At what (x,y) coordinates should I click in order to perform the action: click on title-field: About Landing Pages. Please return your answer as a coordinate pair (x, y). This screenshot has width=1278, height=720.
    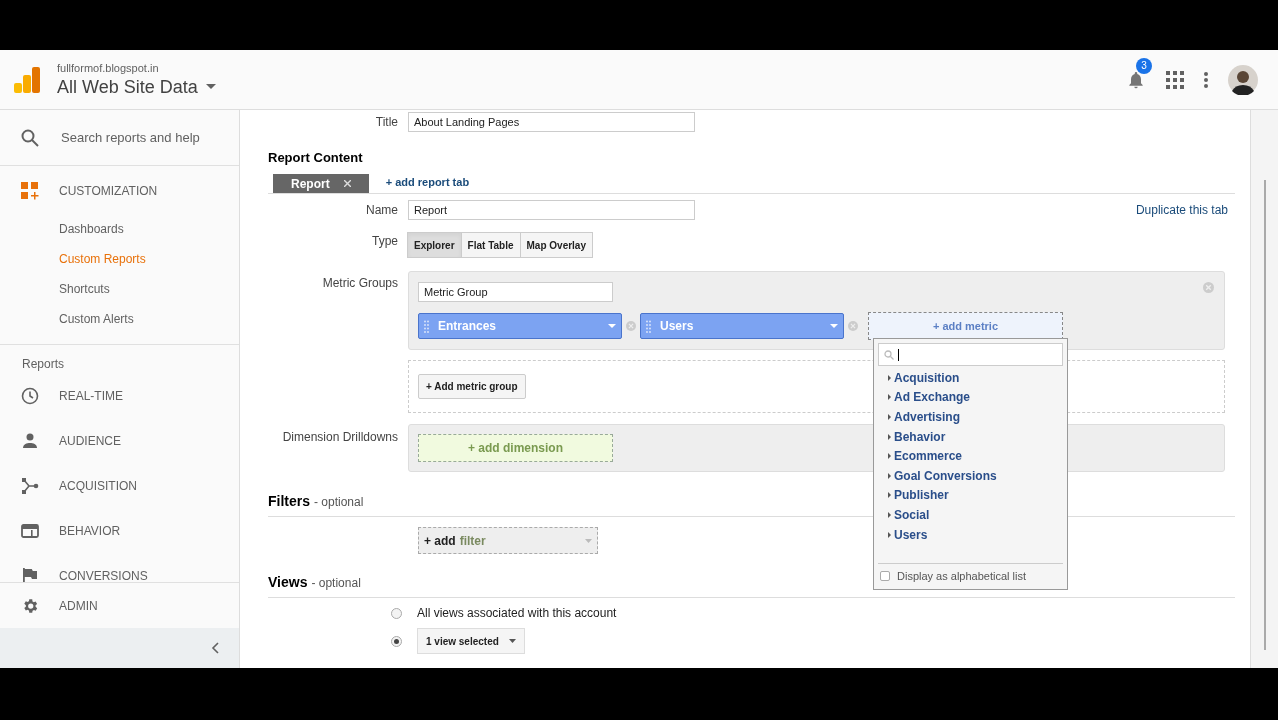
    Looking at the image, I should click on (551, 122).